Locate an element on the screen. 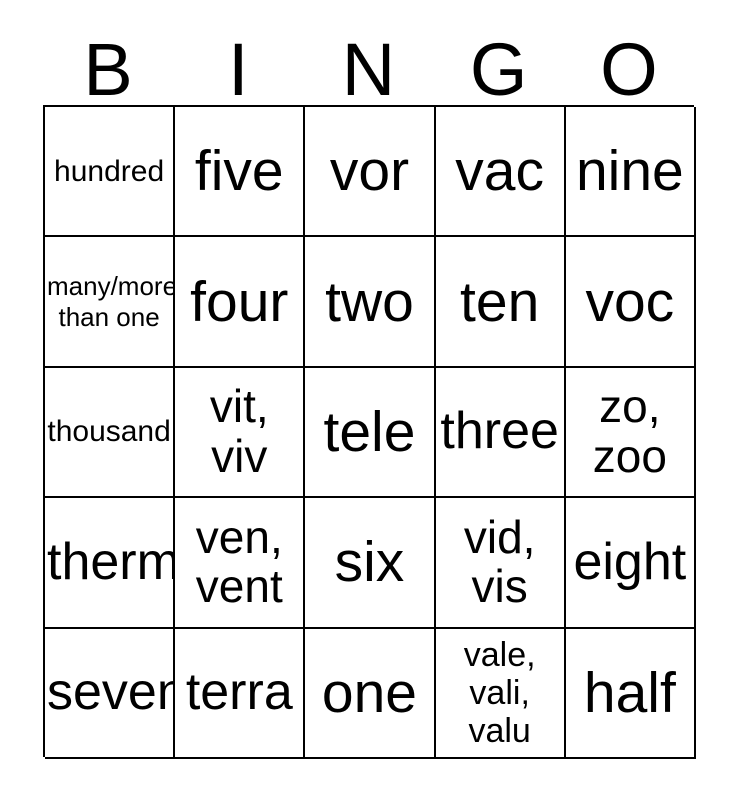  bingo-header-letter-i: I is located at coordinates (238, 63).